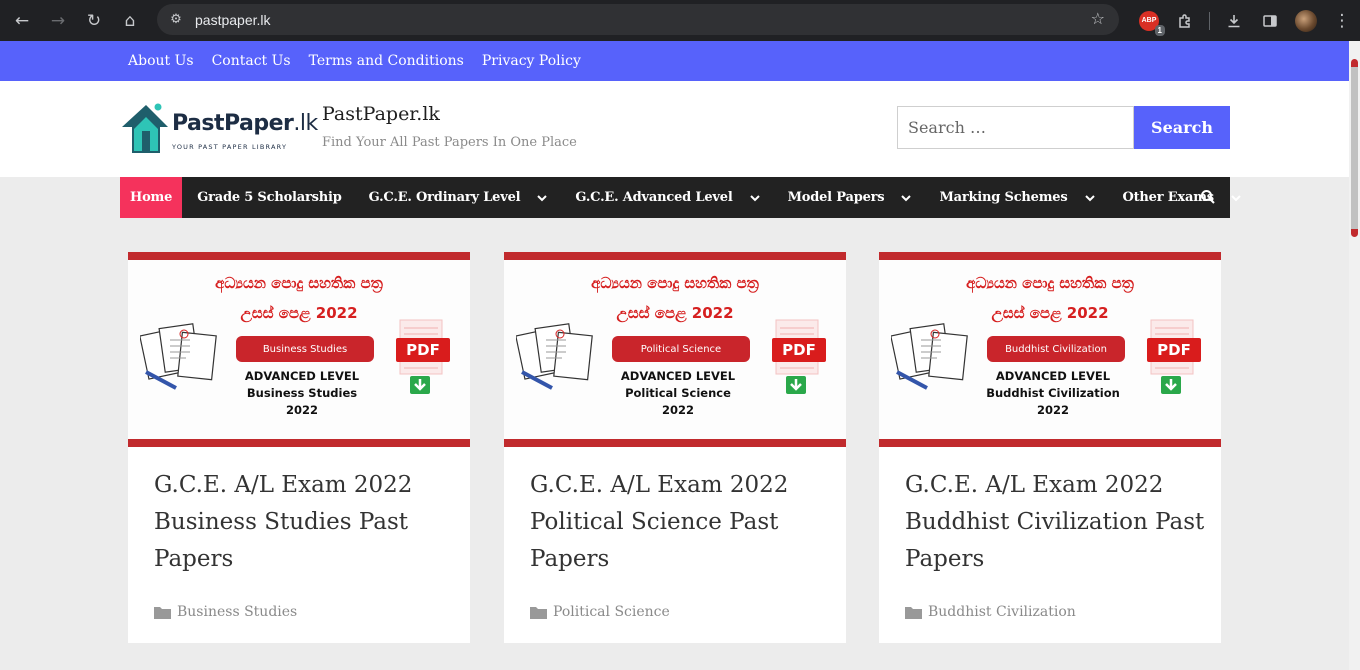 The image size is (1360, 670). What do you see at coordinates (531, 61) in the screenshot?
I see `privacy-policy-link: Privacy Policy` at bounding box center [531, 61].